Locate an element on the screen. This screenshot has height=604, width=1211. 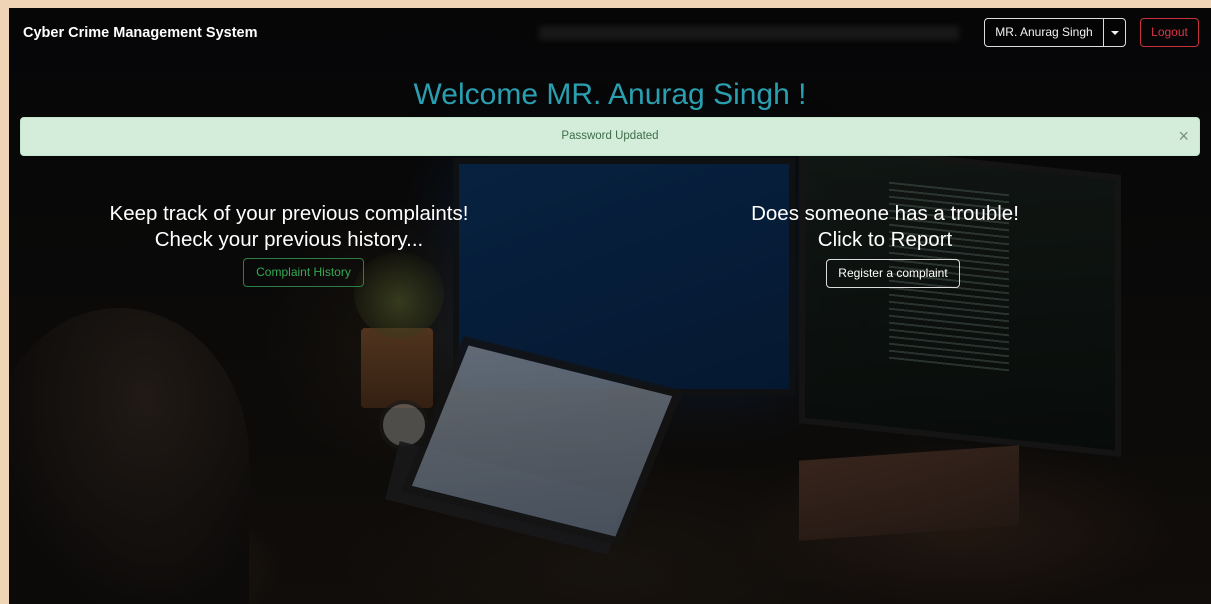
register-complaint-button: Register a complaint is located at coordinates (893, 273).